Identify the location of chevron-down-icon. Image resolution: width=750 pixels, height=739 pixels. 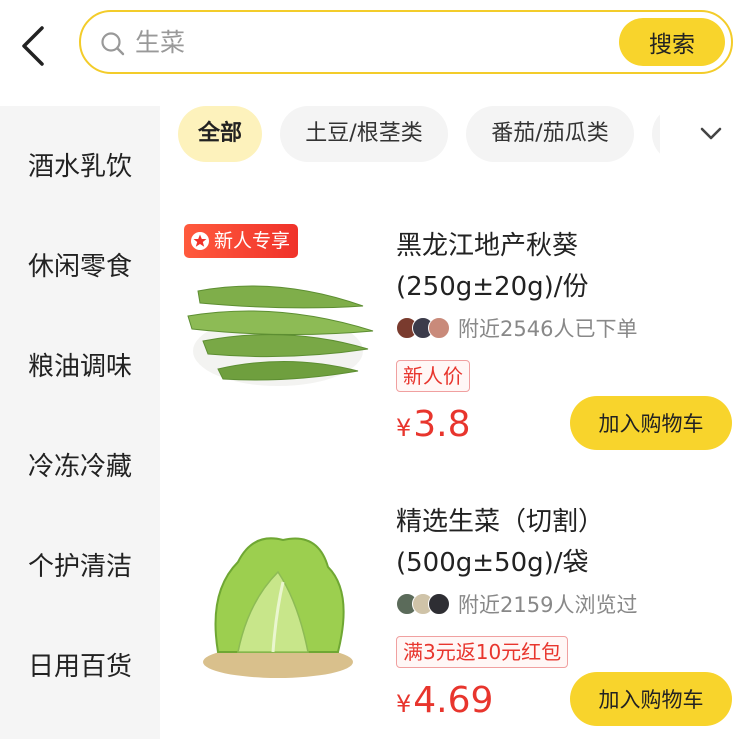
(711, 133).